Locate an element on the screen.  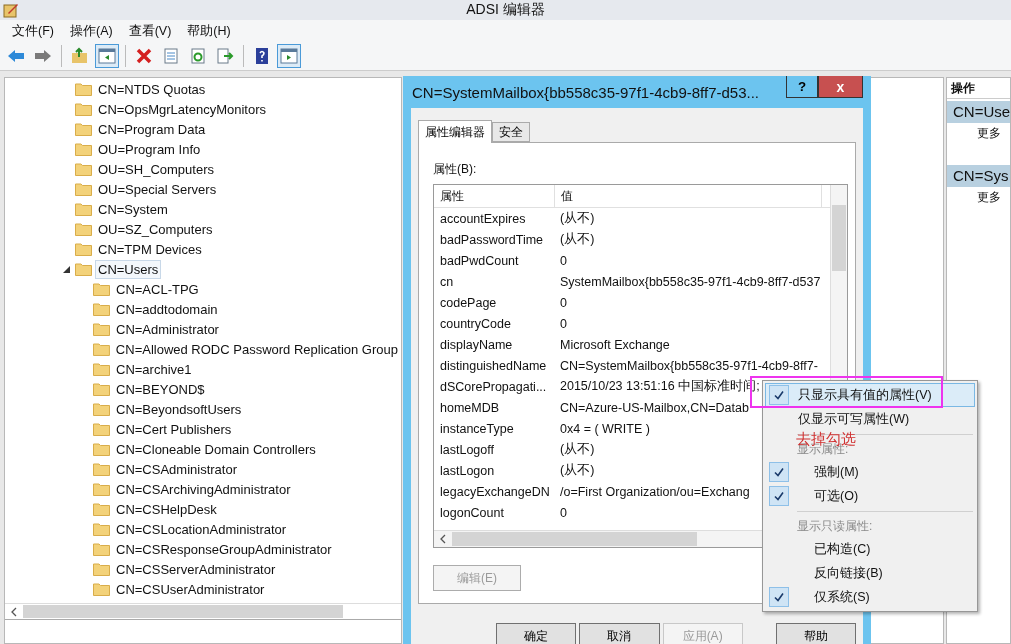
refresh-icon is located at coordinates (198, 56).